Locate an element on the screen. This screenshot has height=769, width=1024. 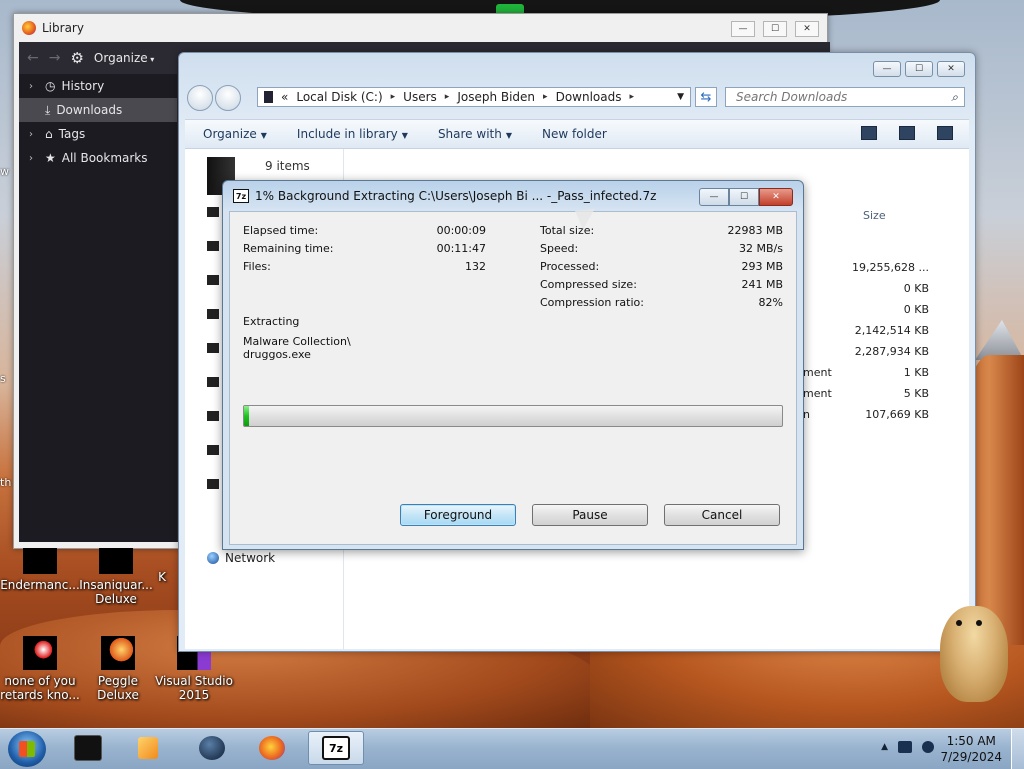
search-icon: ⌕ is located at coordinates (954, 97).